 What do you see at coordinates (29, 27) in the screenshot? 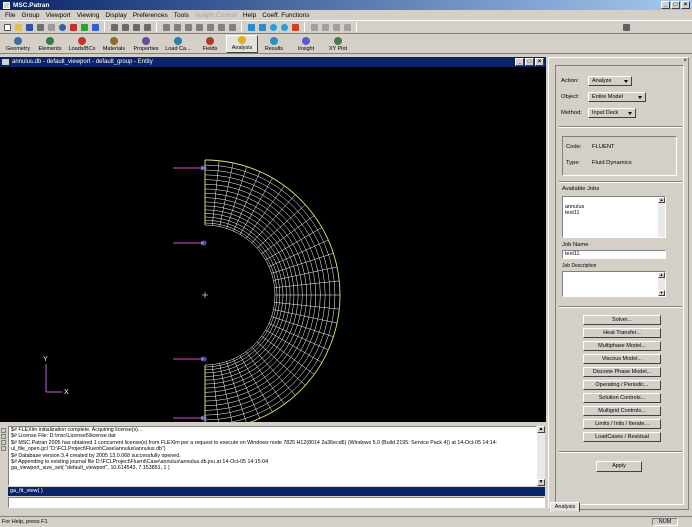
I see `save-icon` at bounding box center [29, 27].